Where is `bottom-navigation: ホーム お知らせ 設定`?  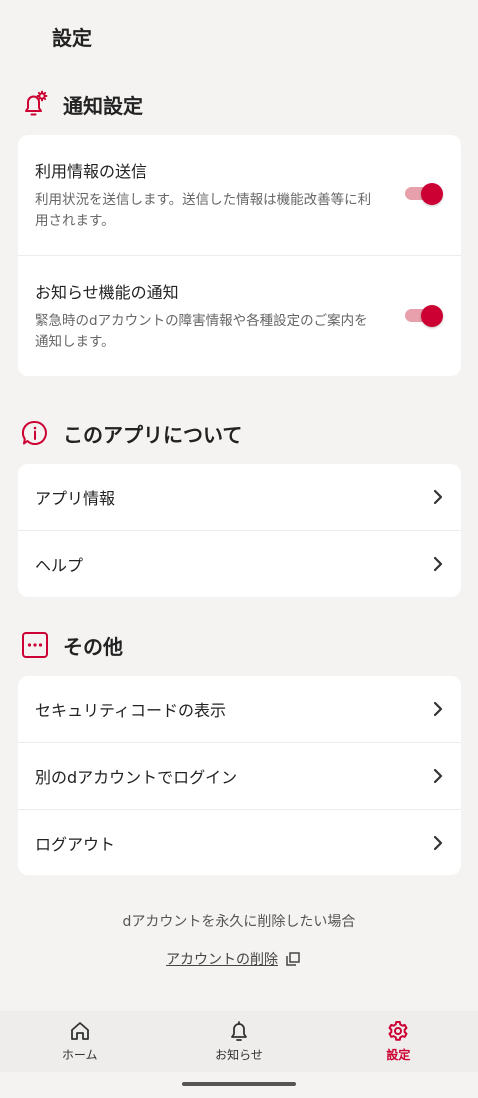
bottom-navigation: ホーム お知らせ 設定 is located at coordinates (239, 1041).